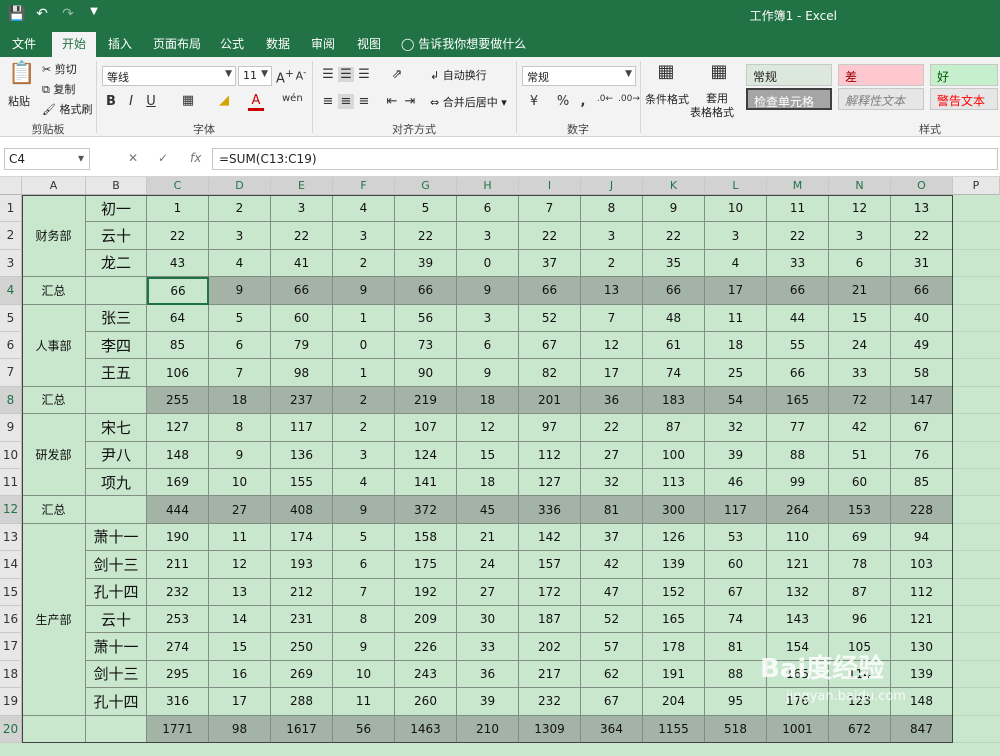 This screenshot has height=756, width=1000. I want to click on employee-name-cell: 龙二, so click(116, 263).